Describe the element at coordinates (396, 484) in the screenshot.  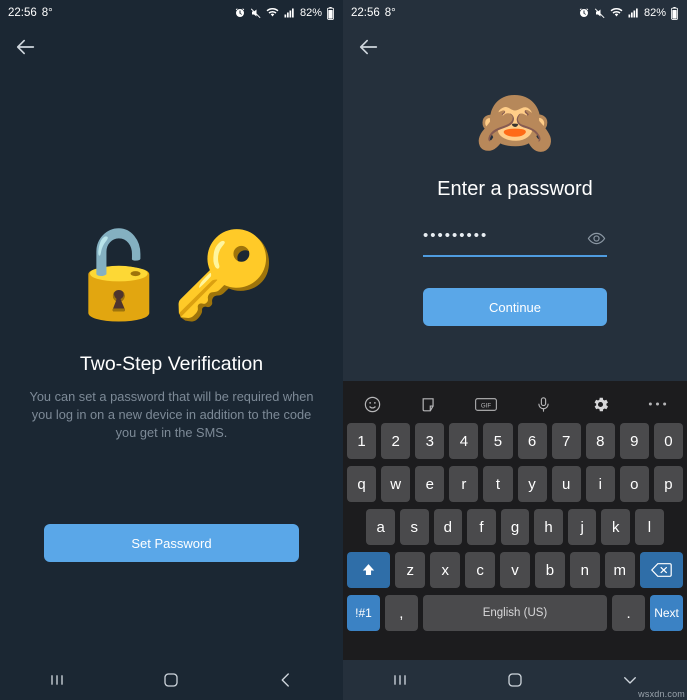
I see `key-w: w` at that location.